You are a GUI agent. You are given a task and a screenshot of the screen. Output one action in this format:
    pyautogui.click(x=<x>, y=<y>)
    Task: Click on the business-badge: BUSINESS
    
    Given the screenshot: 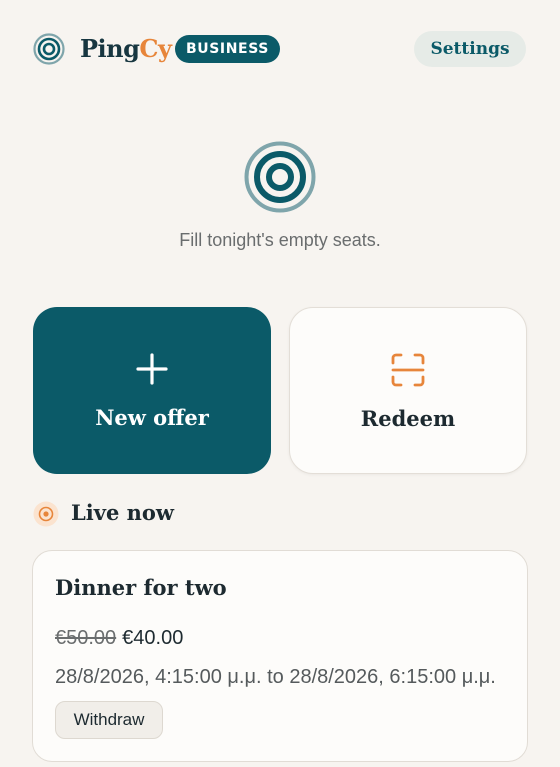 What is the action you would take?
    pyautogui.click(x=227, y=49)
    